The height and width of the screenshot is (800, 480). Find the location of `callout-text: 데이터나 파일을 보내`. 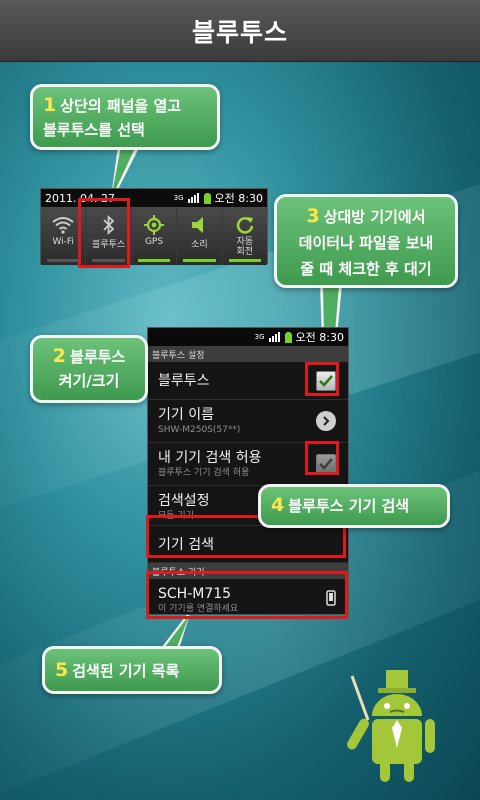

callout-text: 데이터나 파일을 보내 is located at coordinates (366, 243).